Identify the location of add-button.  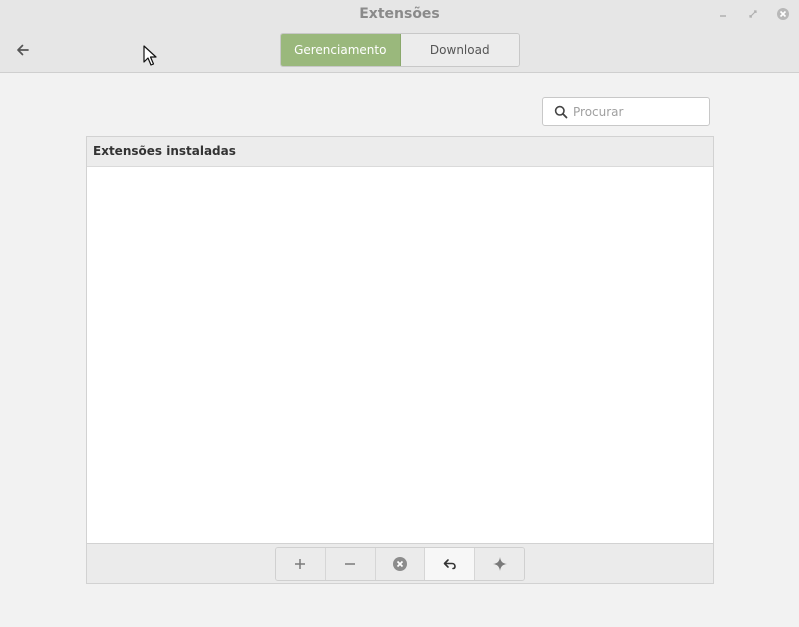
(301, 564).